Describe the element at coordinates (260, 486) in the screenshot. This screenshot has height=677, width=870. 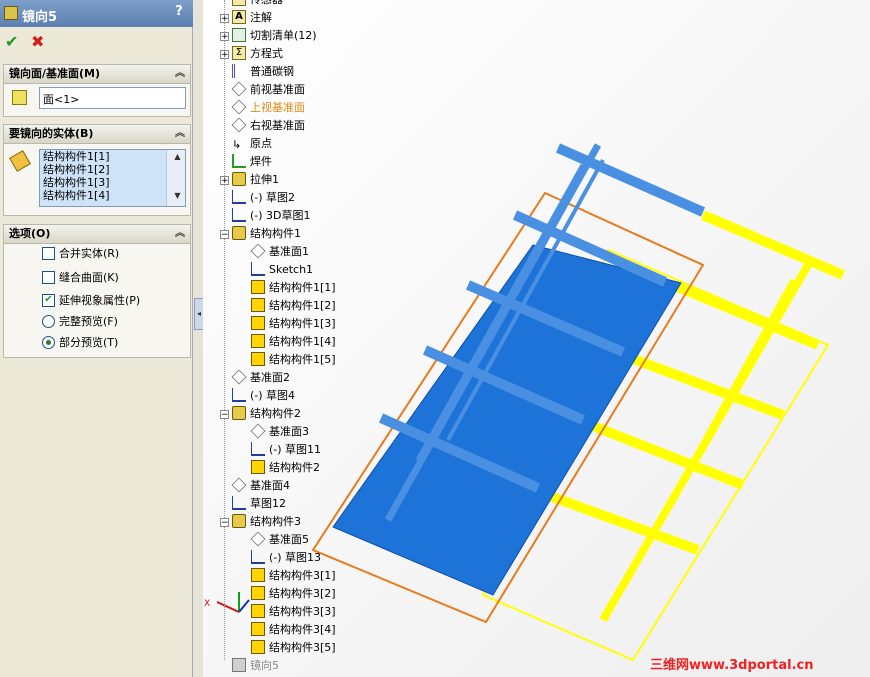
I see `tree-item: 基准面4` at that location.